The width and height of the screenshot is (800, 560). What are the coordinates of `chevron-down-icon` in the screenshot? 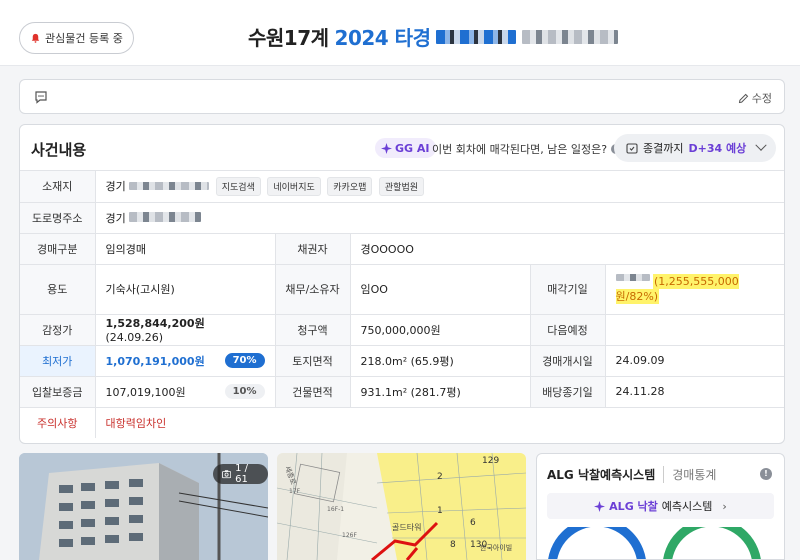 It's located at (761, 145).